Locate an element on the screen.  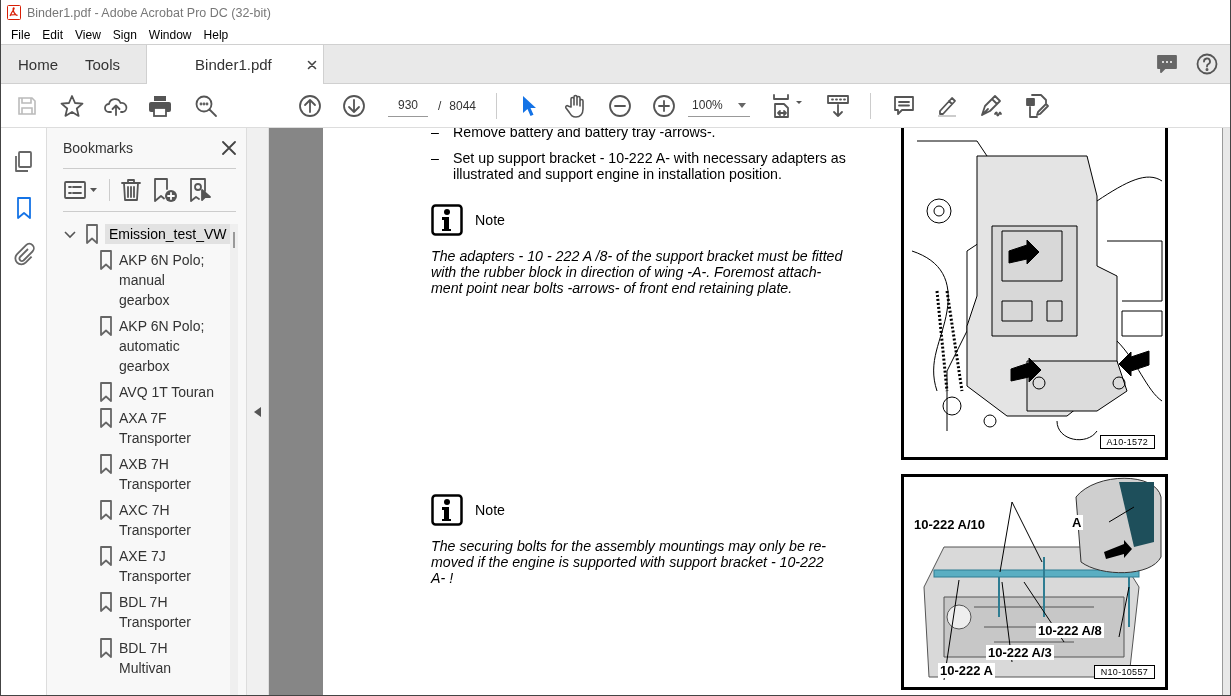
callout-label: 10-222 A/8 is located at coordinates (1070, 630).